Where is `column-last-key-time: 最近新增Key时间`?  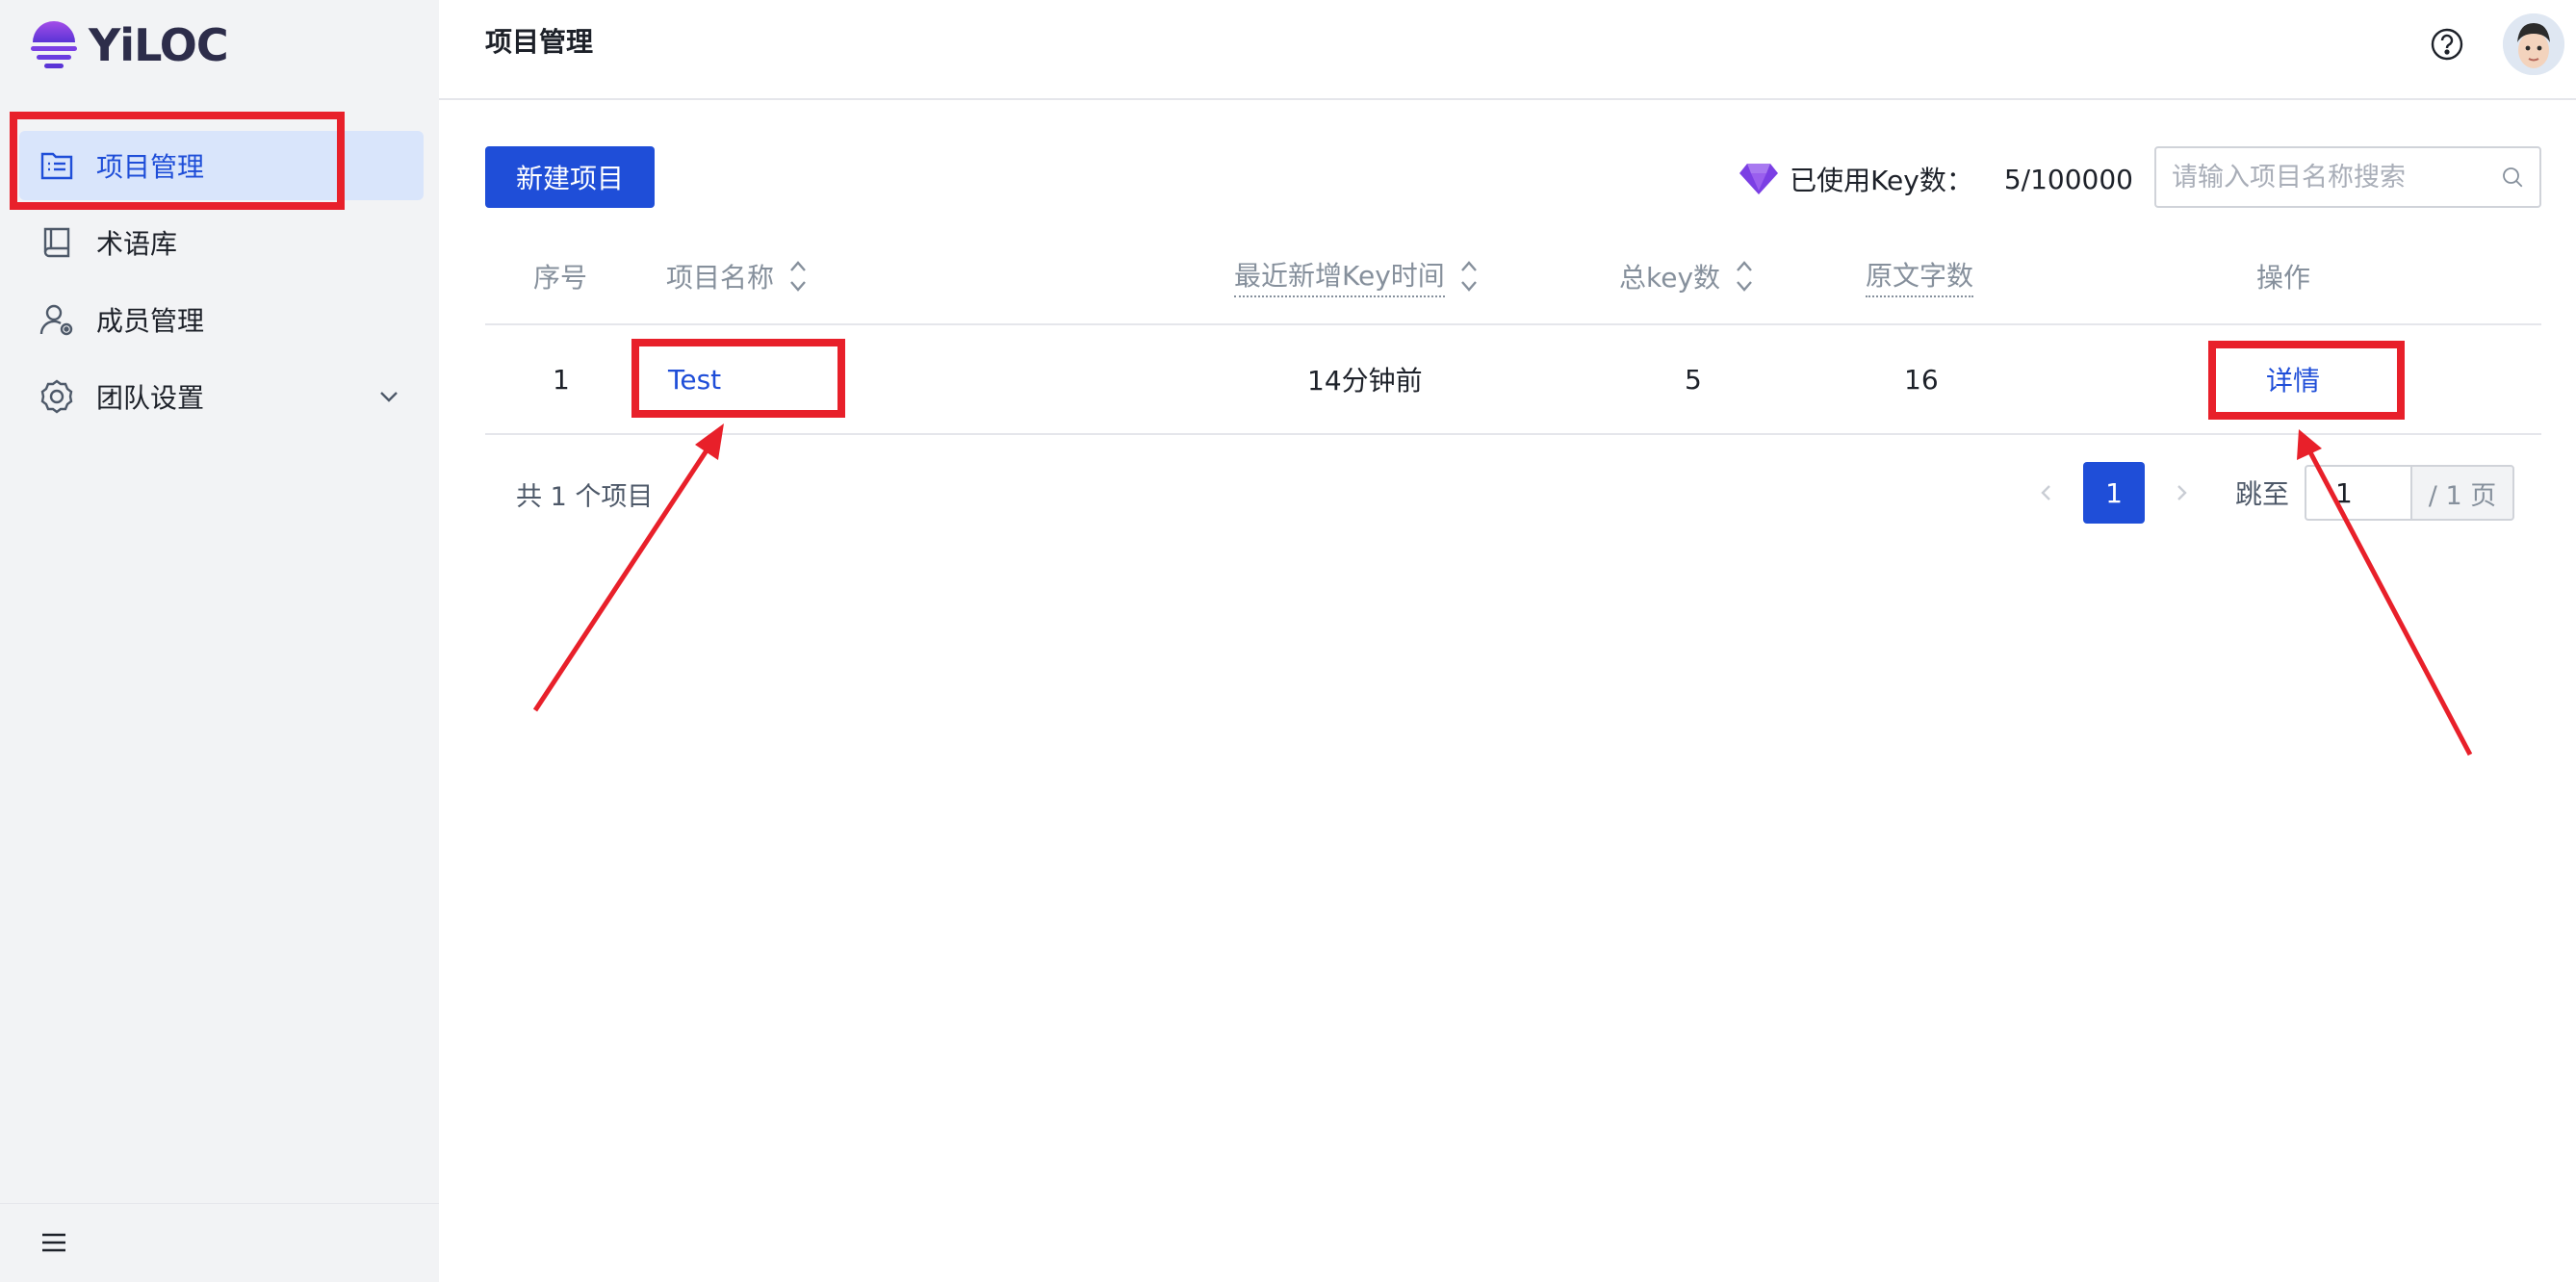 column-last-key-time: 最近新增Key时间 is located at coordinates (1357, 276).